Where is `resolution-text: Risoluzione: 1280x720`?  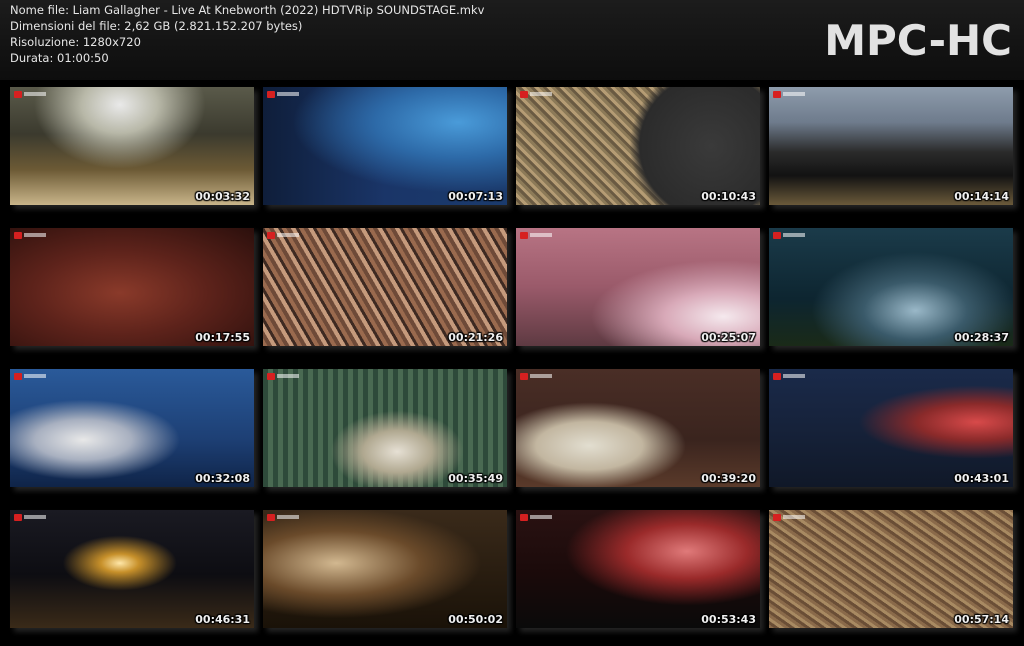
resolution-text: Risoluzione: 1280x720 is located at coordinates (75, 42).